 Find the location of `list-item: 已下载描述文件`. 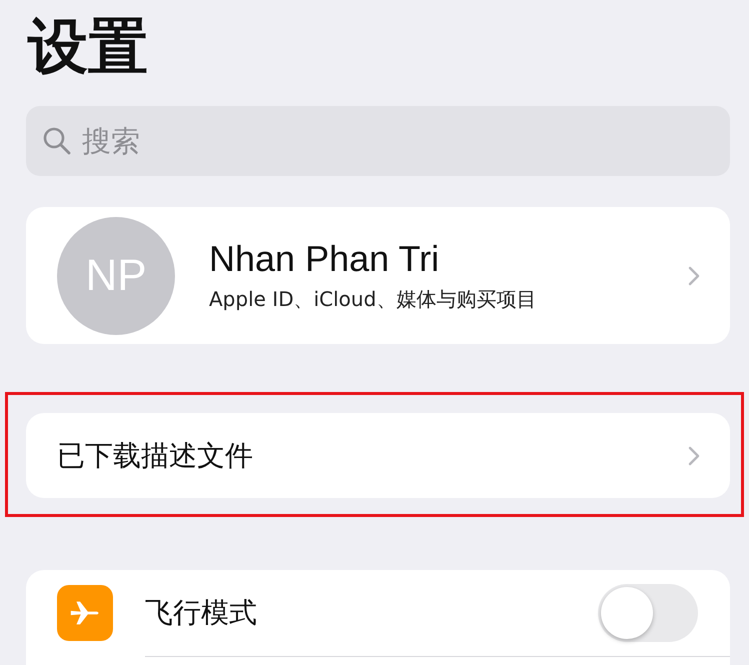

list-item: 已下载描述文件 is located at coordinates (378, 455).